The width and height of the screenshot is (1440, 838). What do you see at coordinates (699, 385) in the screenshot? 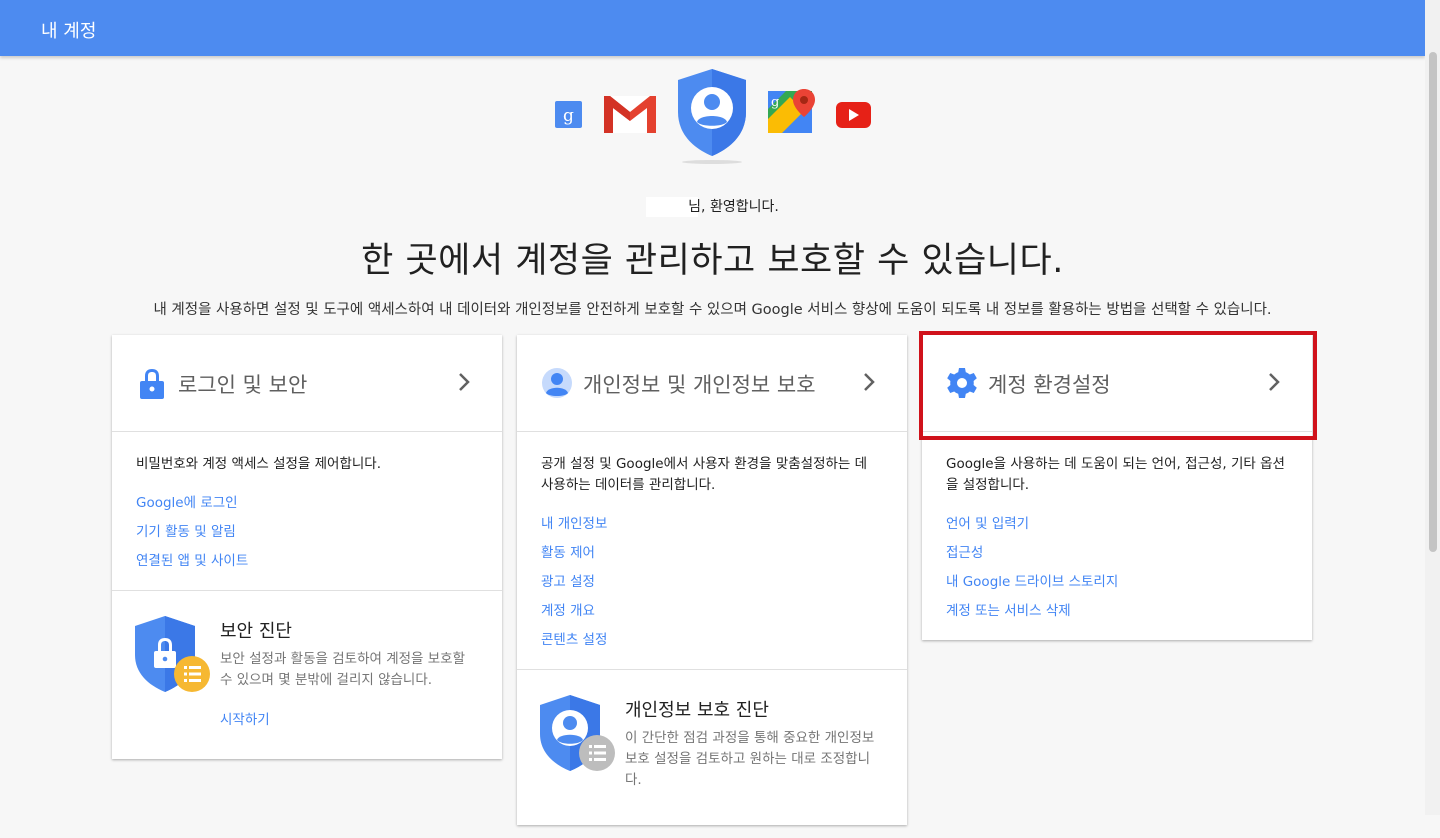
I see `card-title: 개인정보 및 개인정보 보호` at bounding box center [699, 385].